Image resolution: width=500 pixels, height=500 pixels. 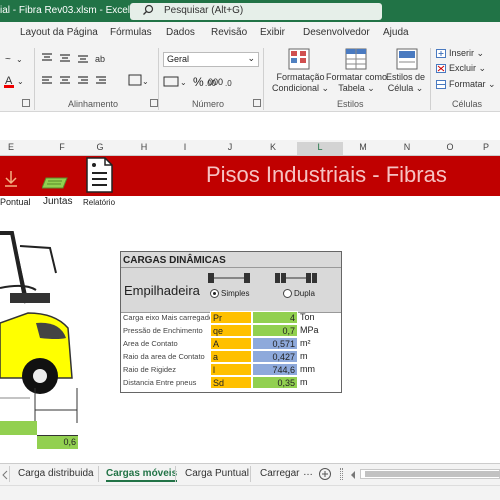 What do you see at coordinates (450, 147) in the screenshot?
I see `column-header: O` at bounding box center [450, 147].